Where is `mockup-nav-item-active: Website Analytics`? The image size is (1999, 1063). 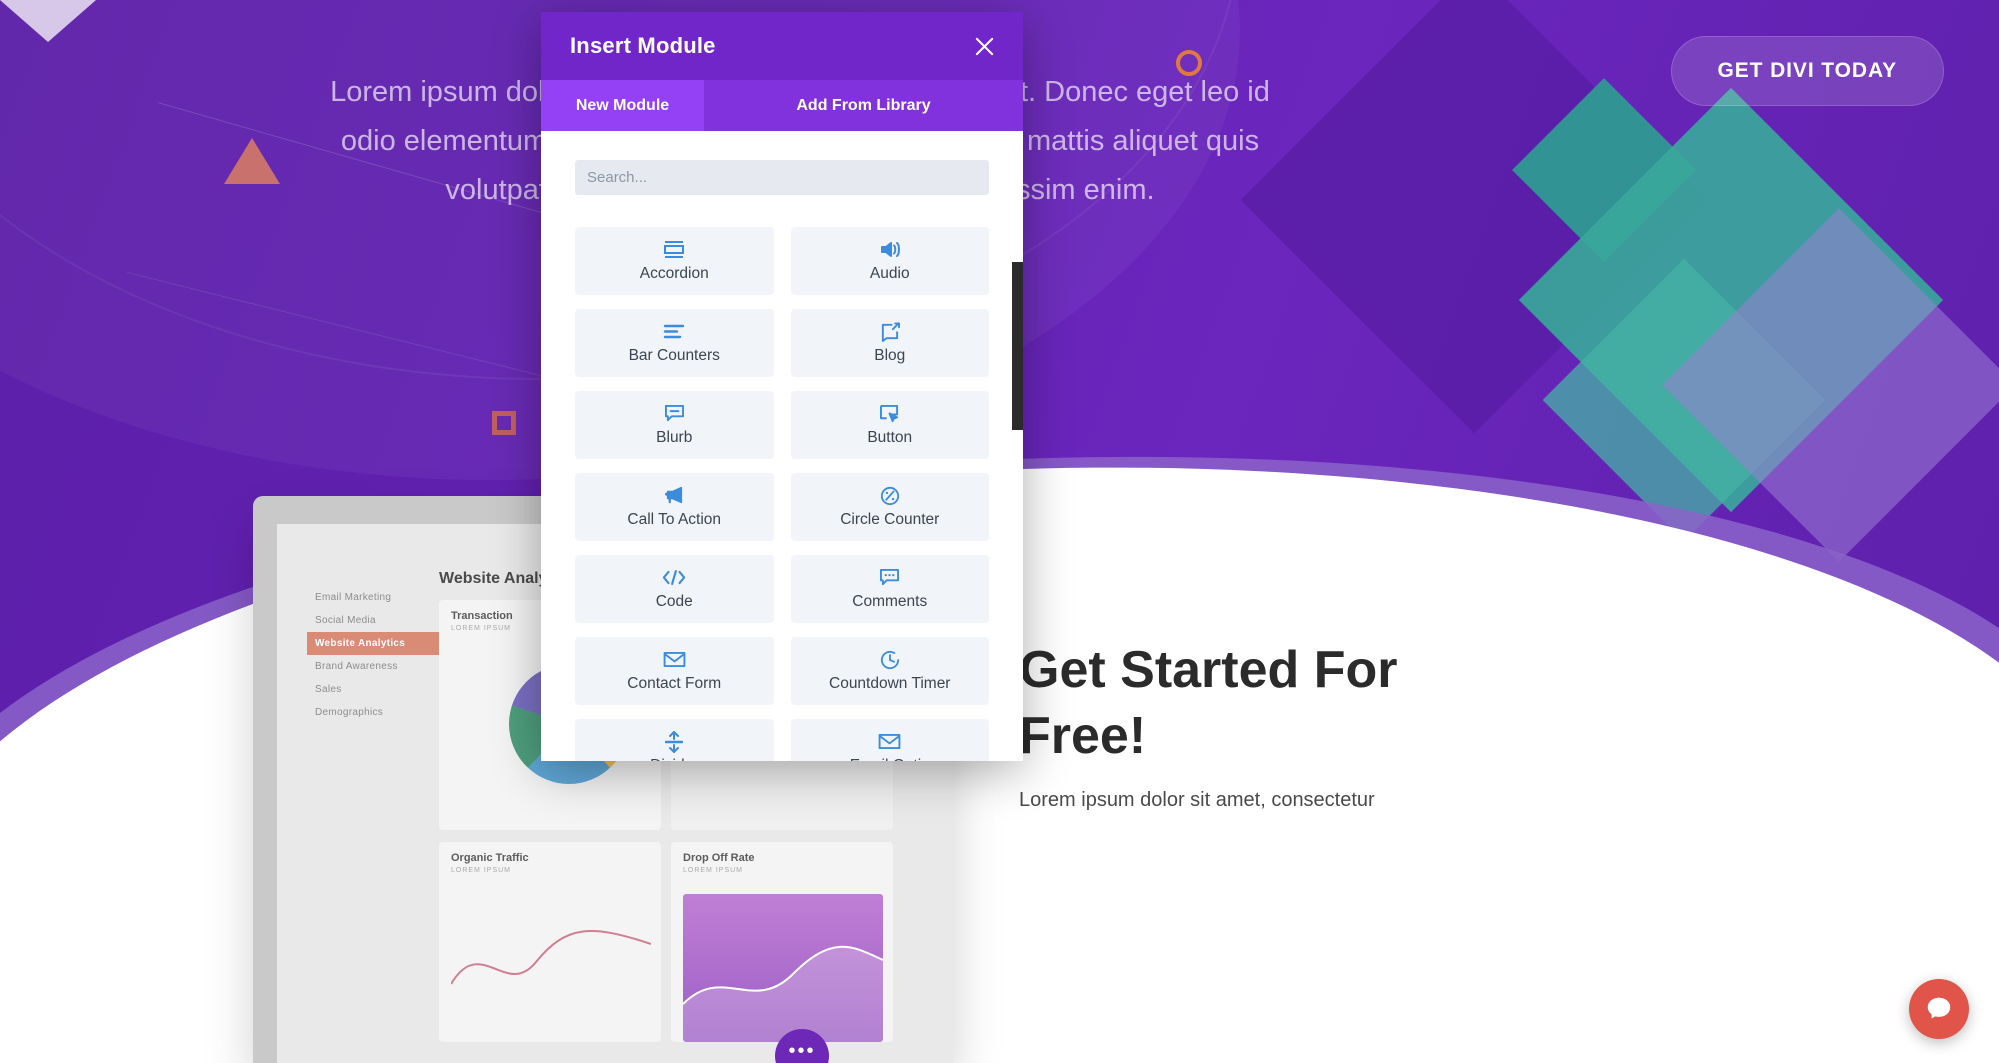
mockup-nav-item-active: Website Analytics is located at coordinates (382, 643).